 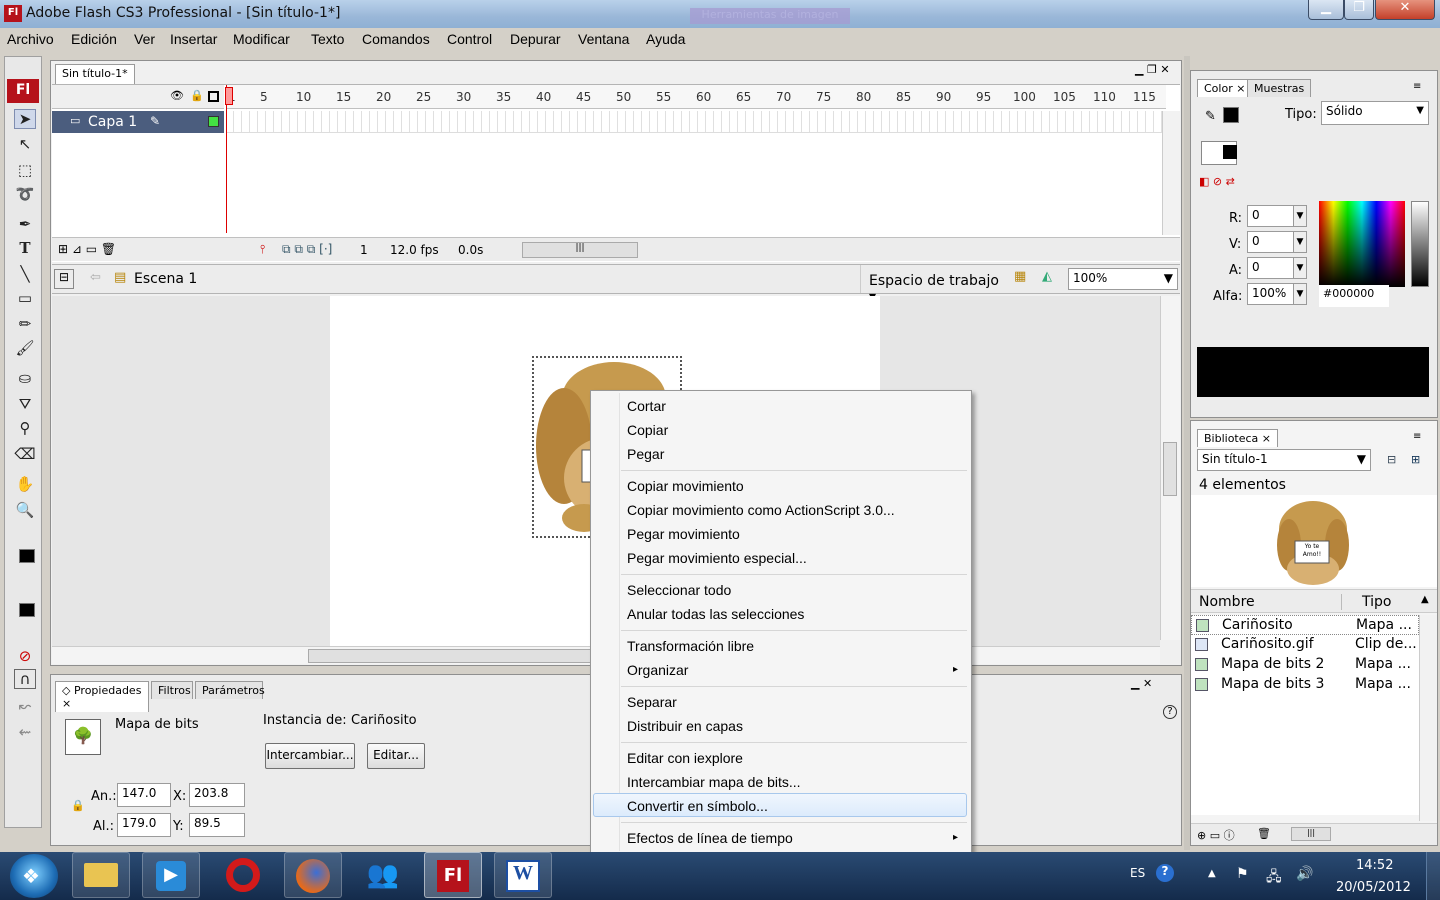 I want to click on menu-cortar: Cortar, so click(x=646, y=406).